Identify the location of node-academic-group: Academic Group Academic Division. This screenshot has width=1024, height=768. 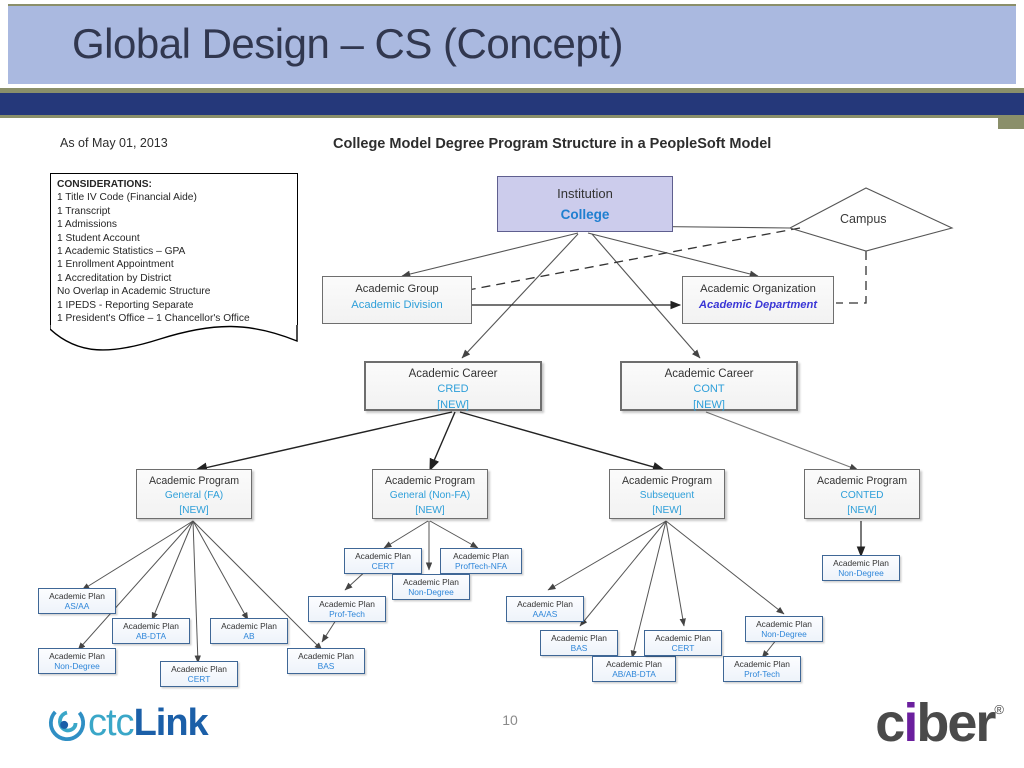
(397, 300).